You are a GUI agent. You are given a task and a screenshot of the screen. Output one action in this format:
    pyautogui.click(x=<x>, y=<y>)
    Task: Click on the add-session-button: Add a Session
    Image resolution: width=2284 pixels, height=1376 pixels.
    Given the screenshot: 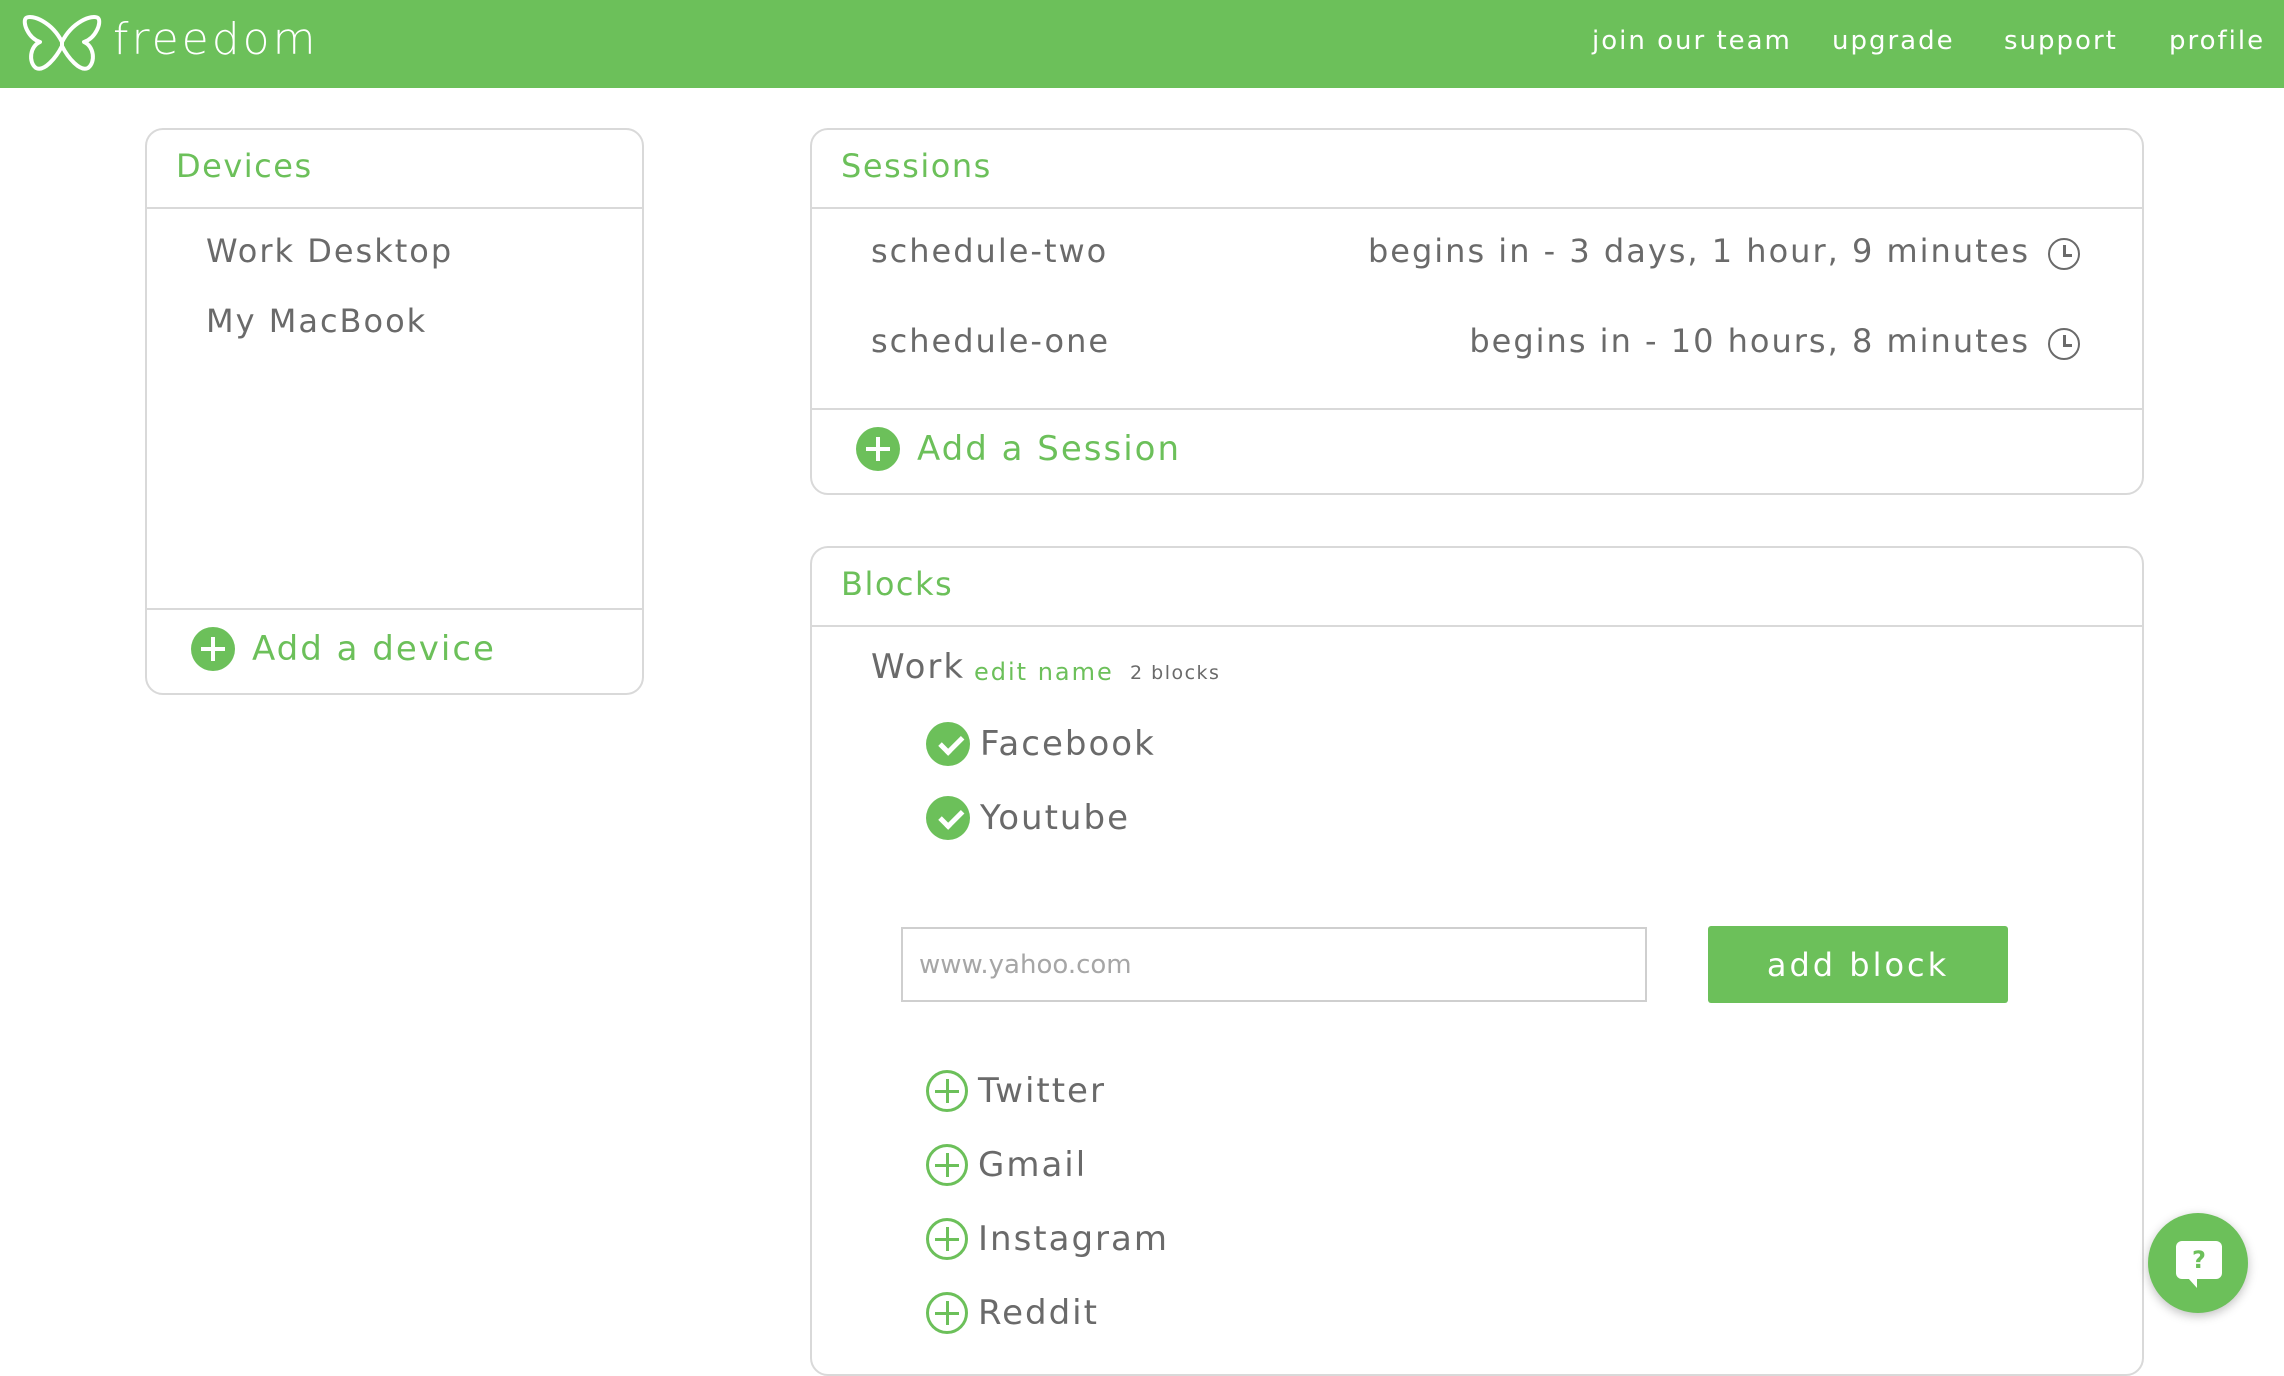 What is the action you would take?
    pyautogui.click(x=1018, y=449)
    